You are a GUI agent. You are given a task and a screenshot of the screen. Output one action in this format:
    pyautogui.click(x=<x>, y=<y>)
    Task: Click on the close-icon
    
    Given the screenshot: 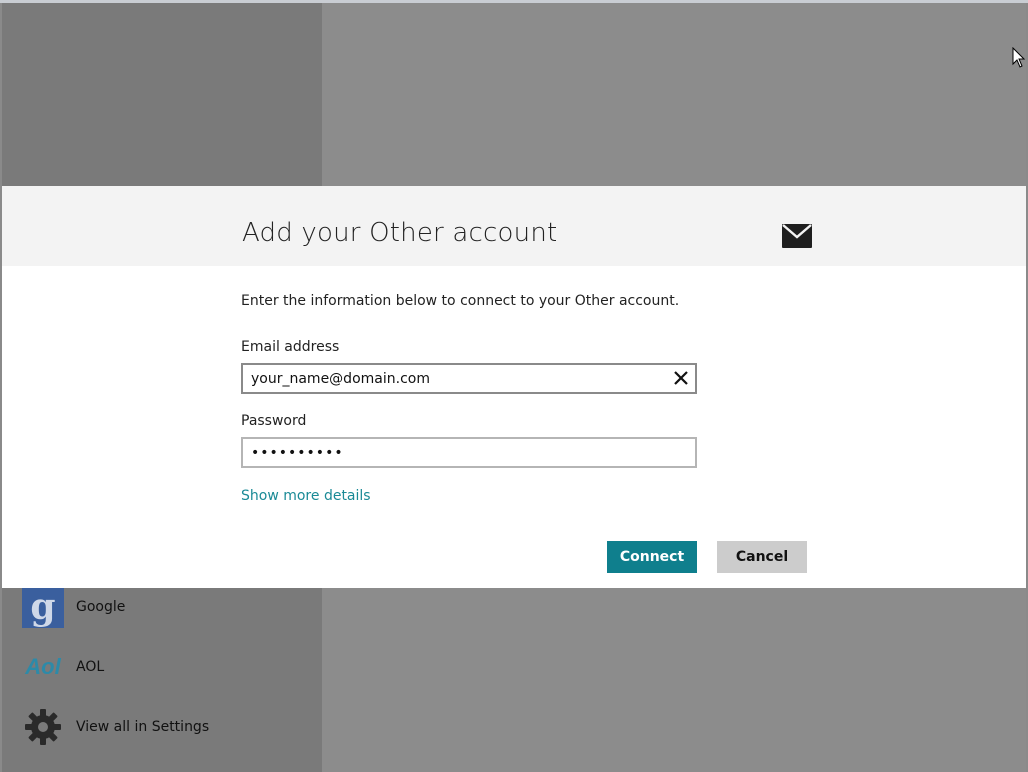 What is the action you would take?
    pyautogui.click(x=681, y=378)
    